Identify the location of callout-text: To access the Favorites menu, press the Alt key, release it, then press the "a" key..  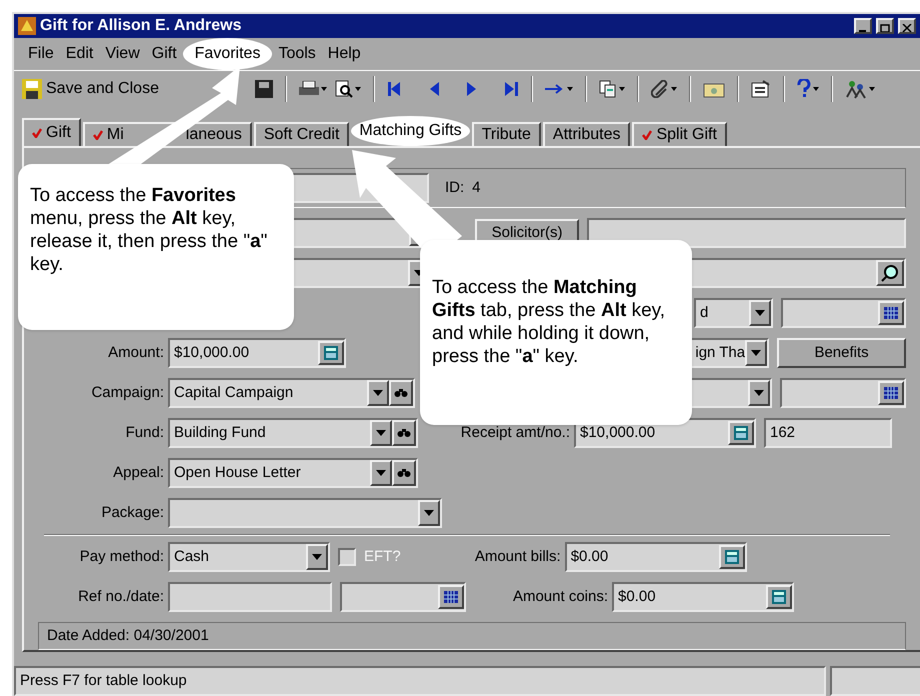
(149, 230).